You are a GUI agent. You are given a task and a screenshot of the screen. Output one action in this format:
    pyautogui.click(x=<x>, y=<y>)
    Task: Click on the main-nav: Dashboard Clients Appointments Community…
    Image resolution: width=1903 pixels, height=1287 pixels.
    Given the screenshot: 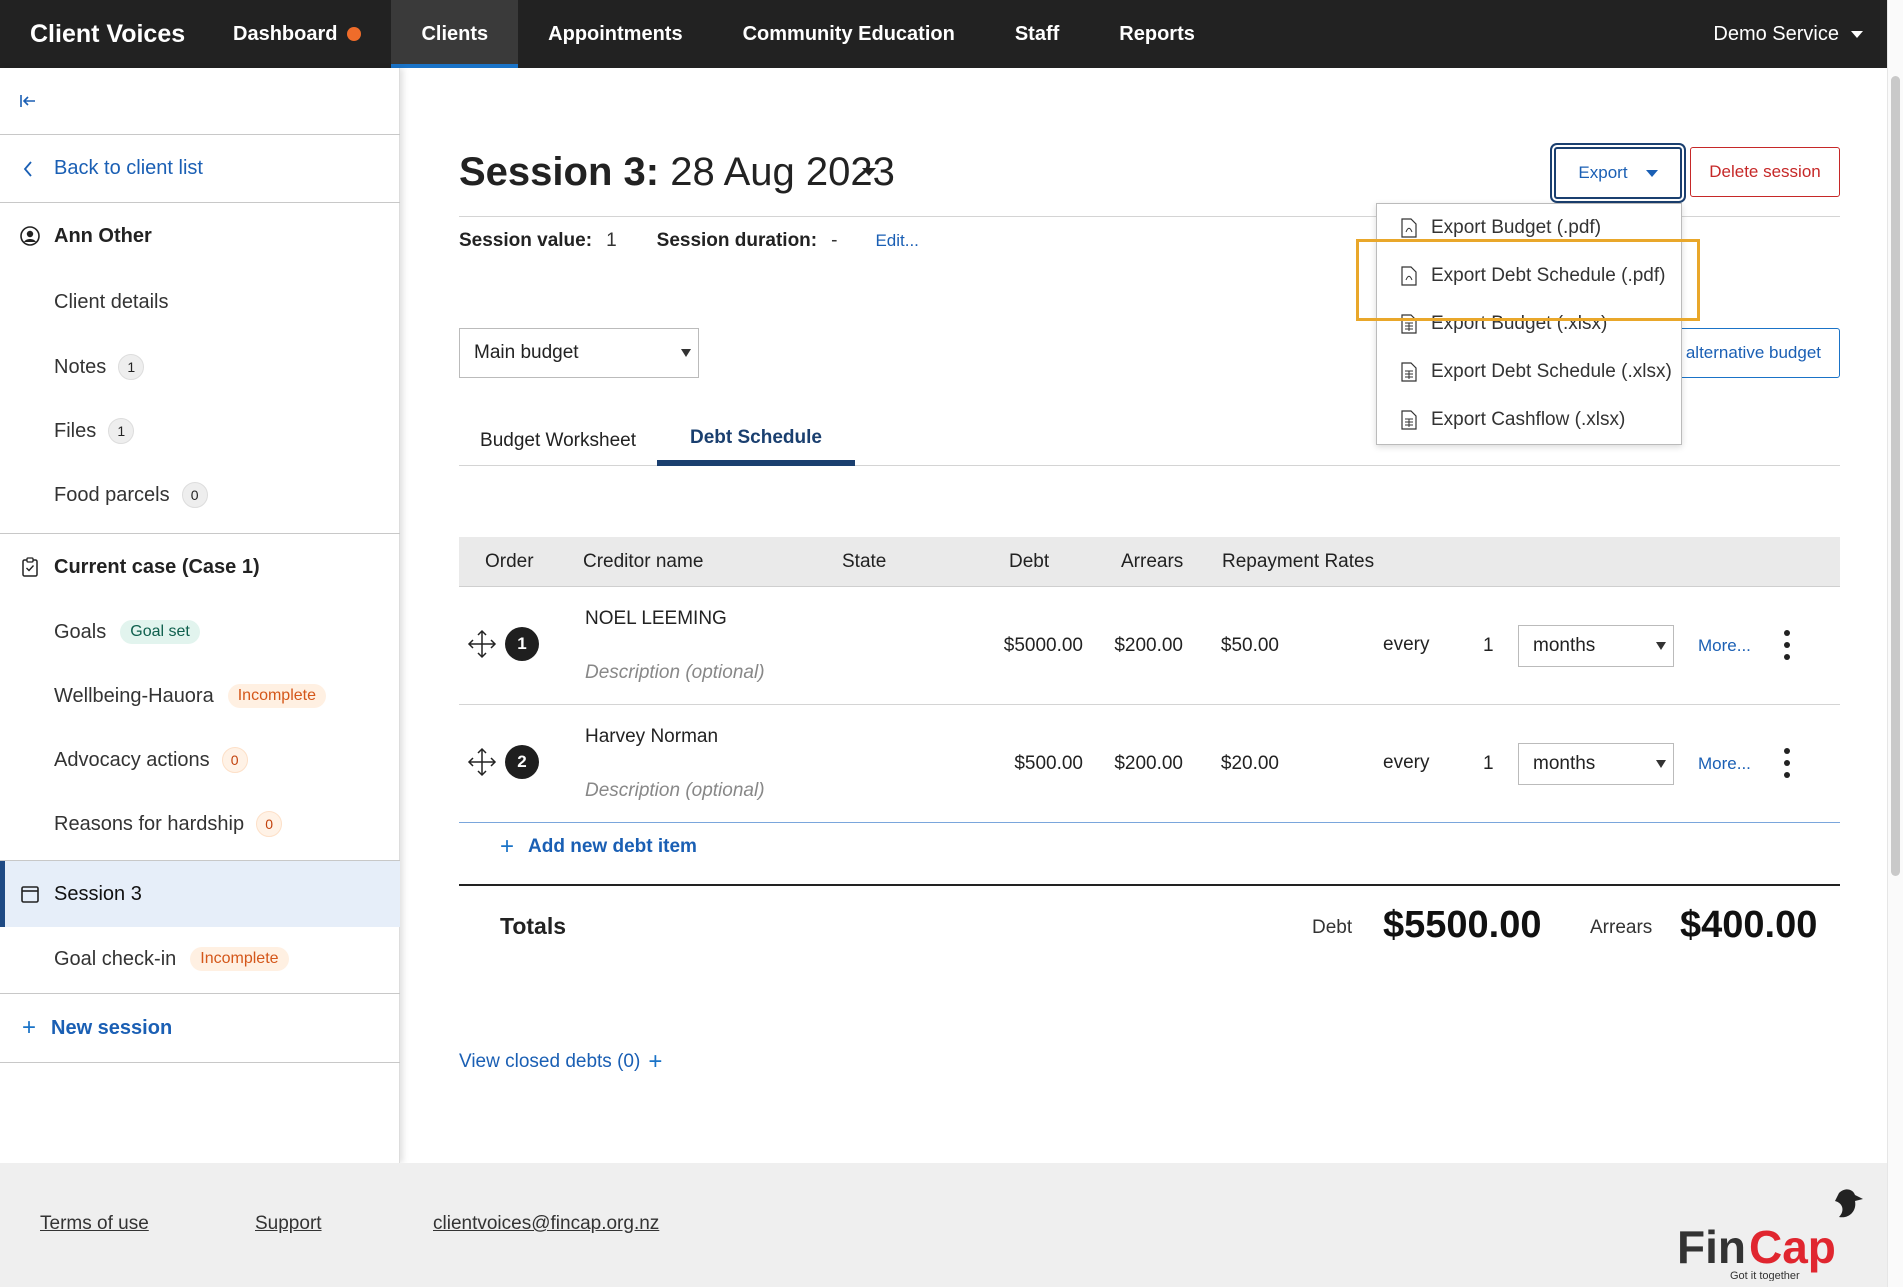 What is the action you would take?
    pyautogui.click(x=714, y=34)
    